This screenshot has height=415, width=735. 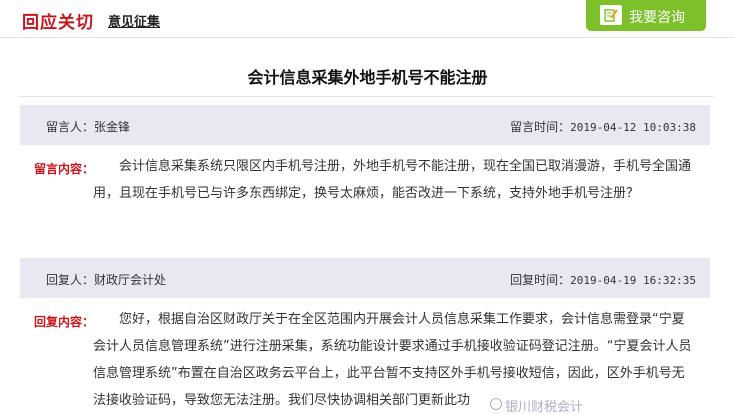 What do you see at coordinates (366, 96) in the screenshot?
I see `title-divider` at bounding box center [366, 96].